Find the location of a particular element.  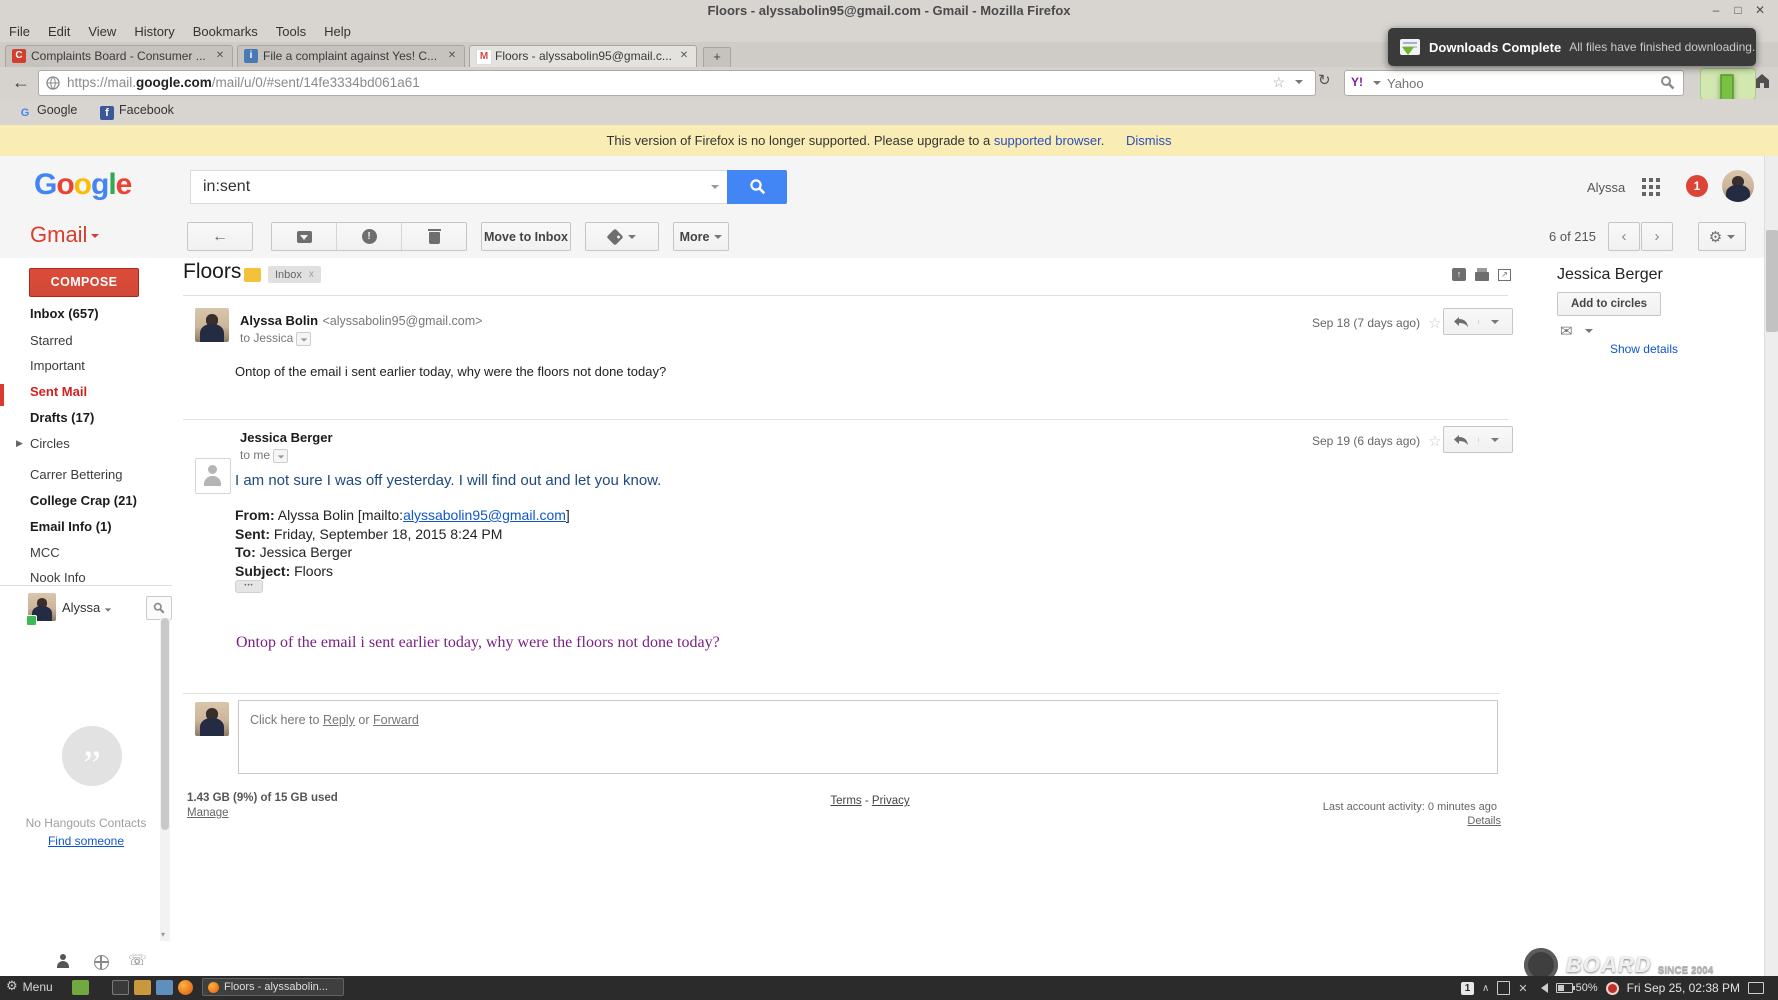

screenshot-icon is located at coordinates (164, 987).